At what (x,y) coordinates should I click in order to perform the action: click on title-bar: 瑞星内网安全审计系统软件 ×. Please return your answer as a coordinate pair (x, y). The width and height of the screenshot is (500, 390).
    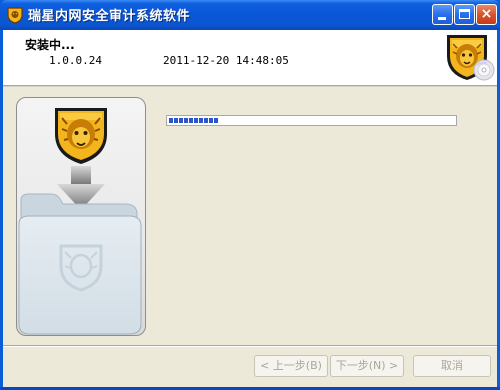
    Looking at the image, I should click on (250, 15).